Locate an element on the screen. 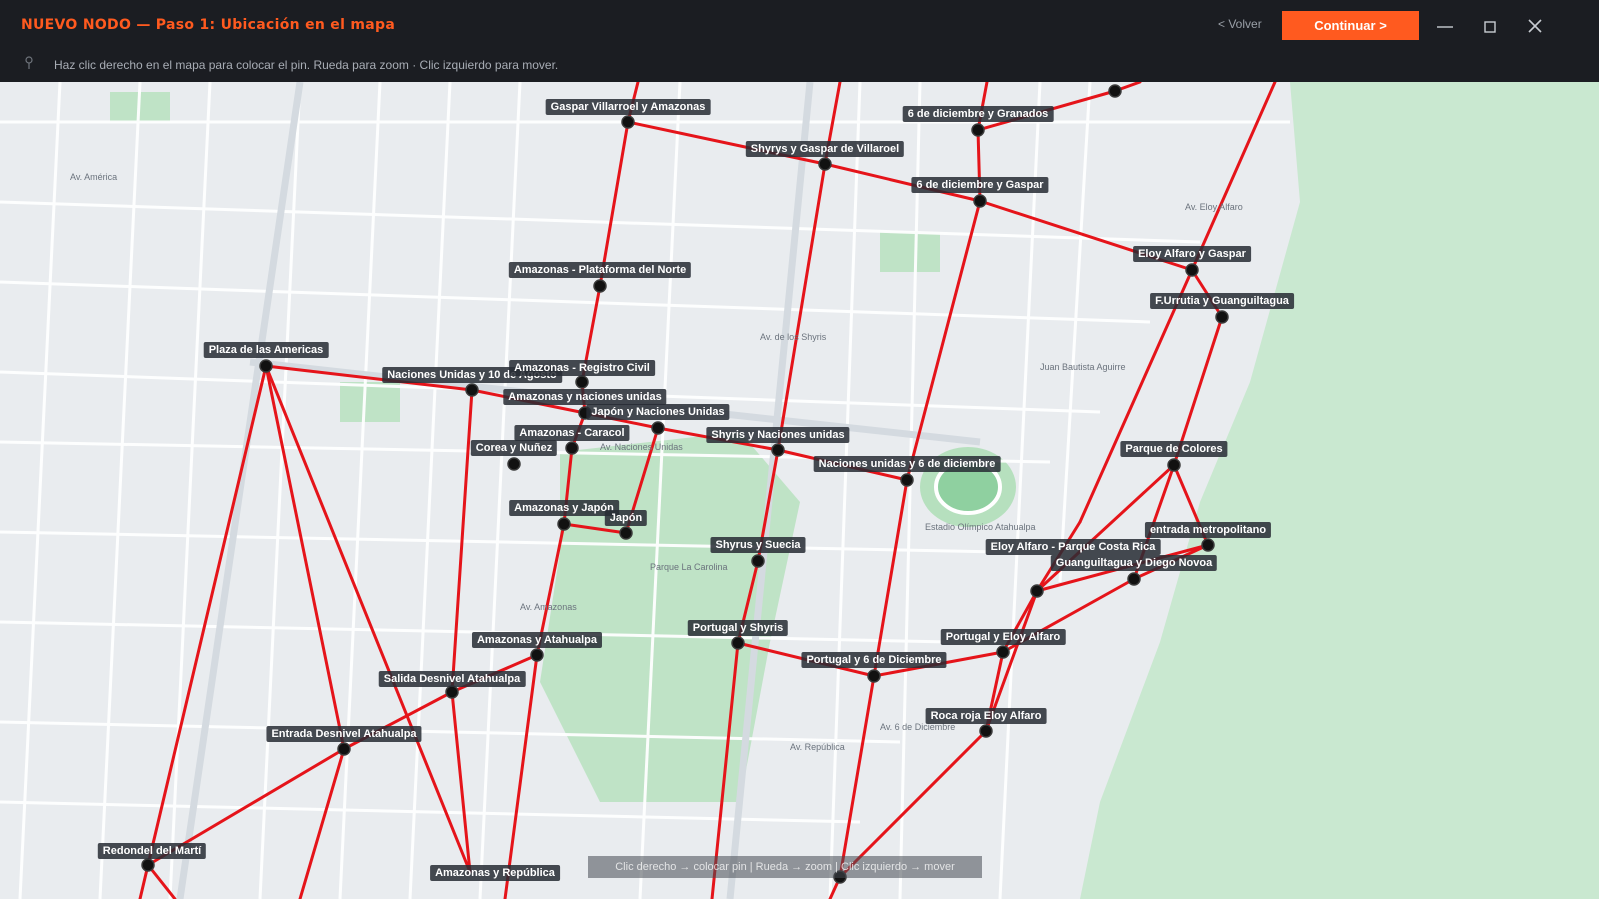 The width and height of the screenshot is (1599, 899). place-label: Estadio Olímpico Atahualpa is located at coordinates (980, 527).